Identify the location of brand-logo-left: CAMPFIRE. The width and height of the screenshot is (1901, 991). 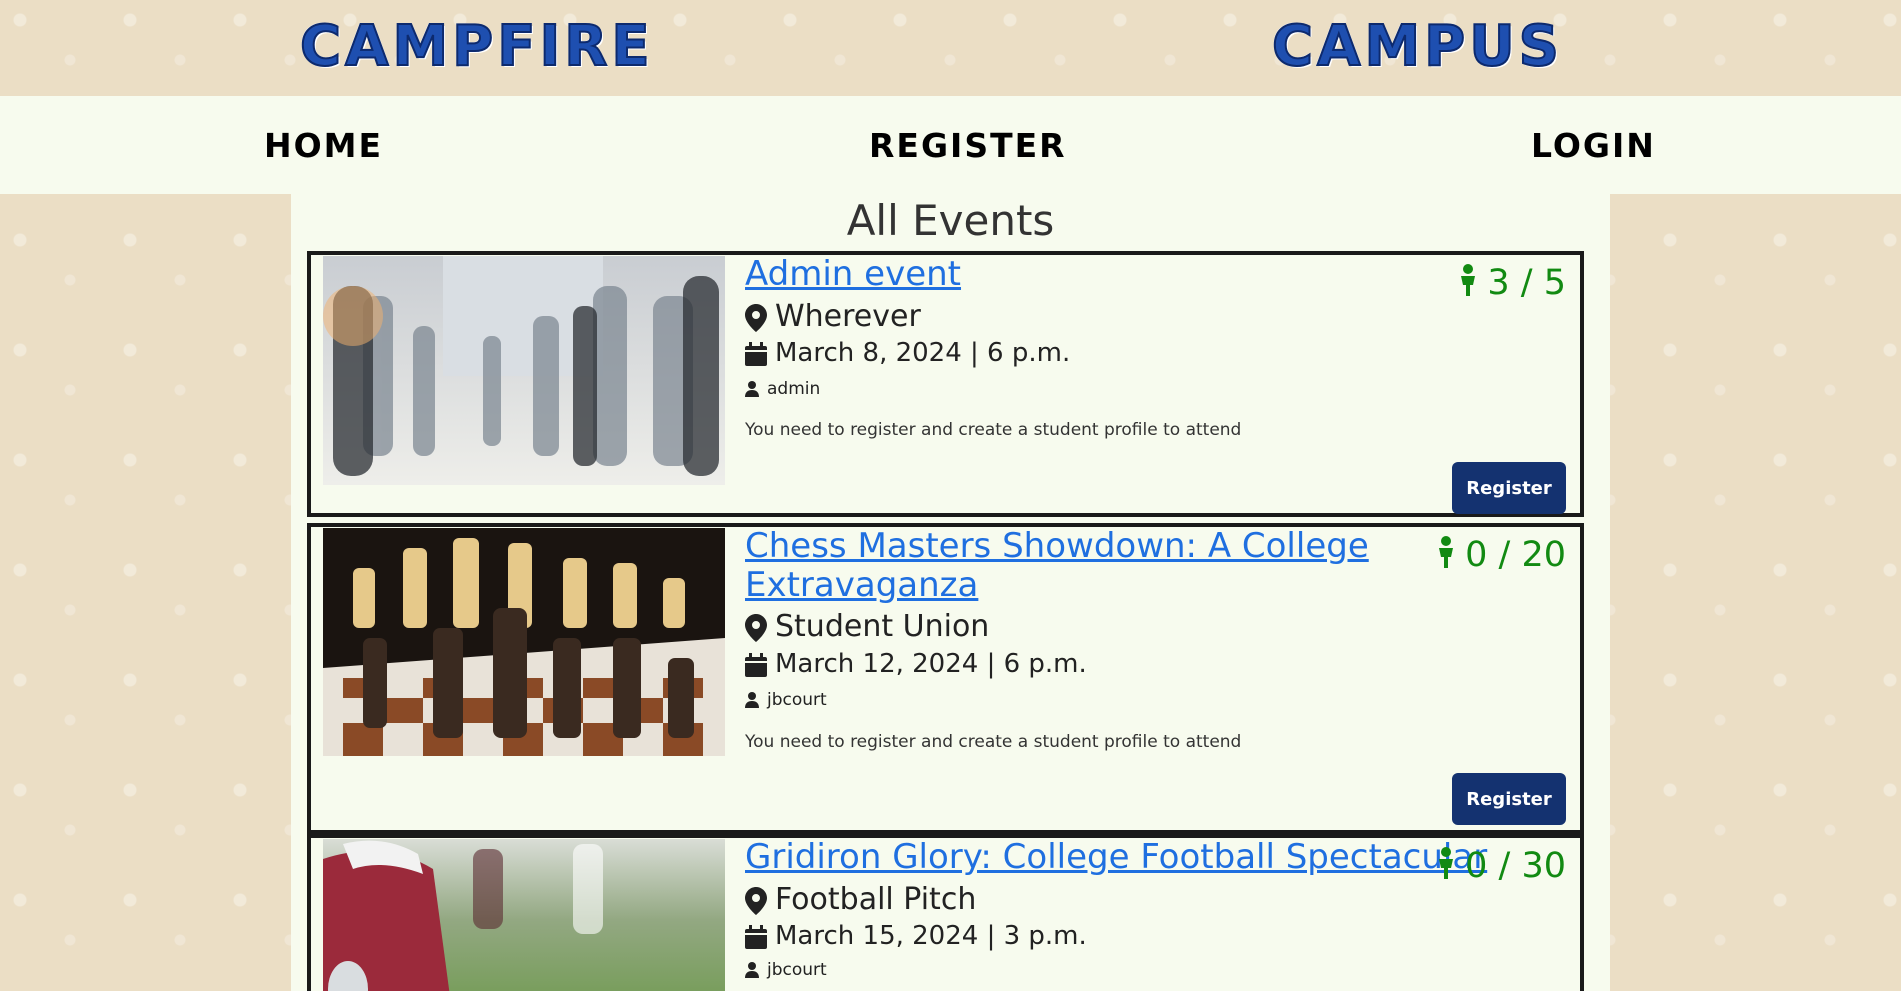
(476, 46).